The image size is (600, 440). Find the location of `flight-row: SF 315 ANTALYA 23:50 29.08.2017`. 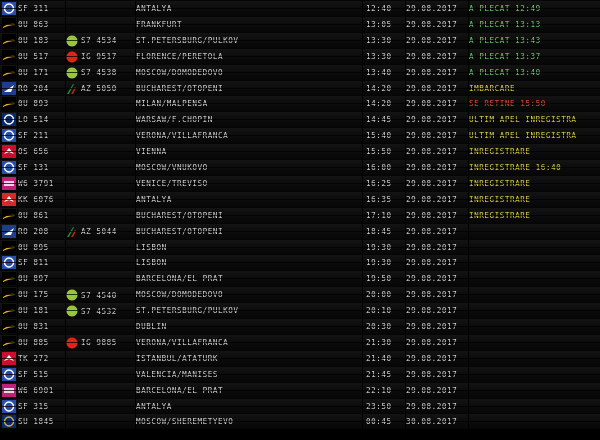

flight-row: SF 315 ANTALYA 23:50 29.08.2017 is located at coordinates (300, 405).